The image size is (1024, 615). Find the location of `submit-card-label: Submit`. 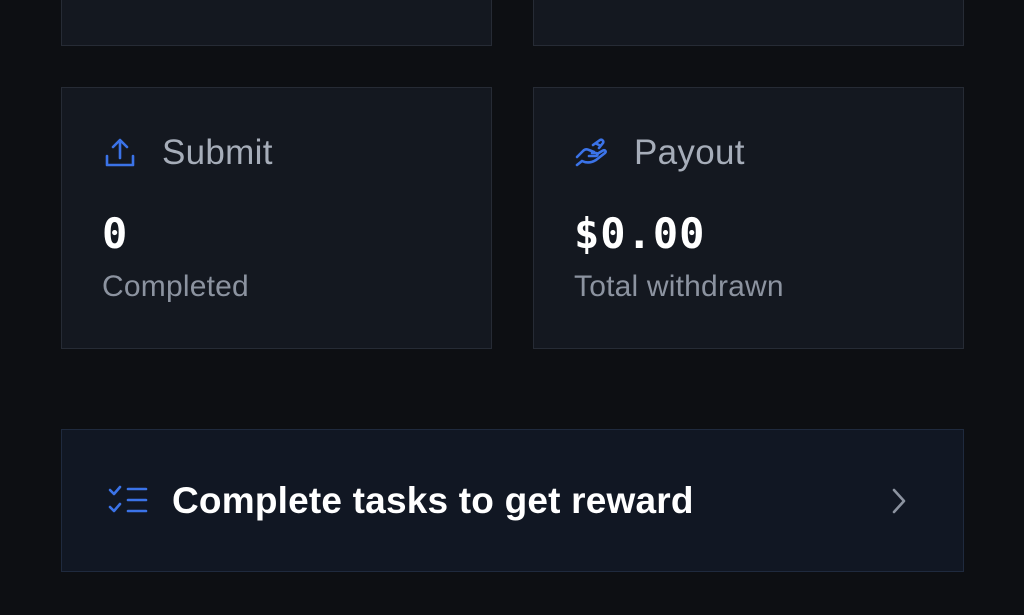

submit-card-label: Submit is located at coordinates (217, 152).